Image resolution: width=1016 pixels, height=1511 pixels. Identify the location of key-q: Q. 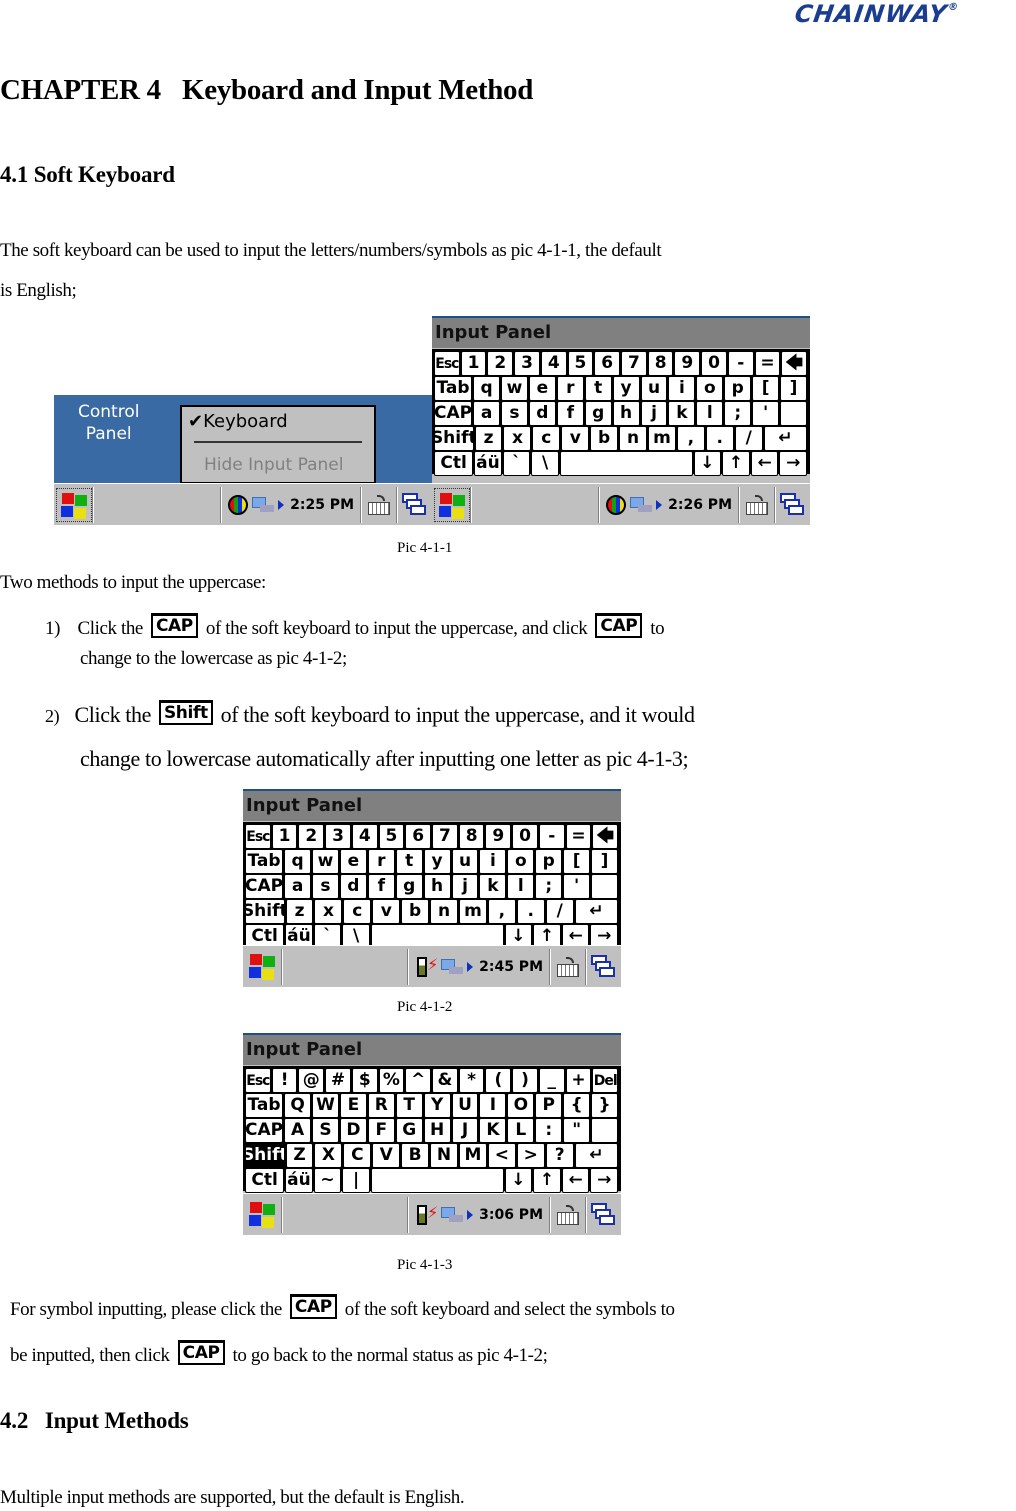
(298, 1105).